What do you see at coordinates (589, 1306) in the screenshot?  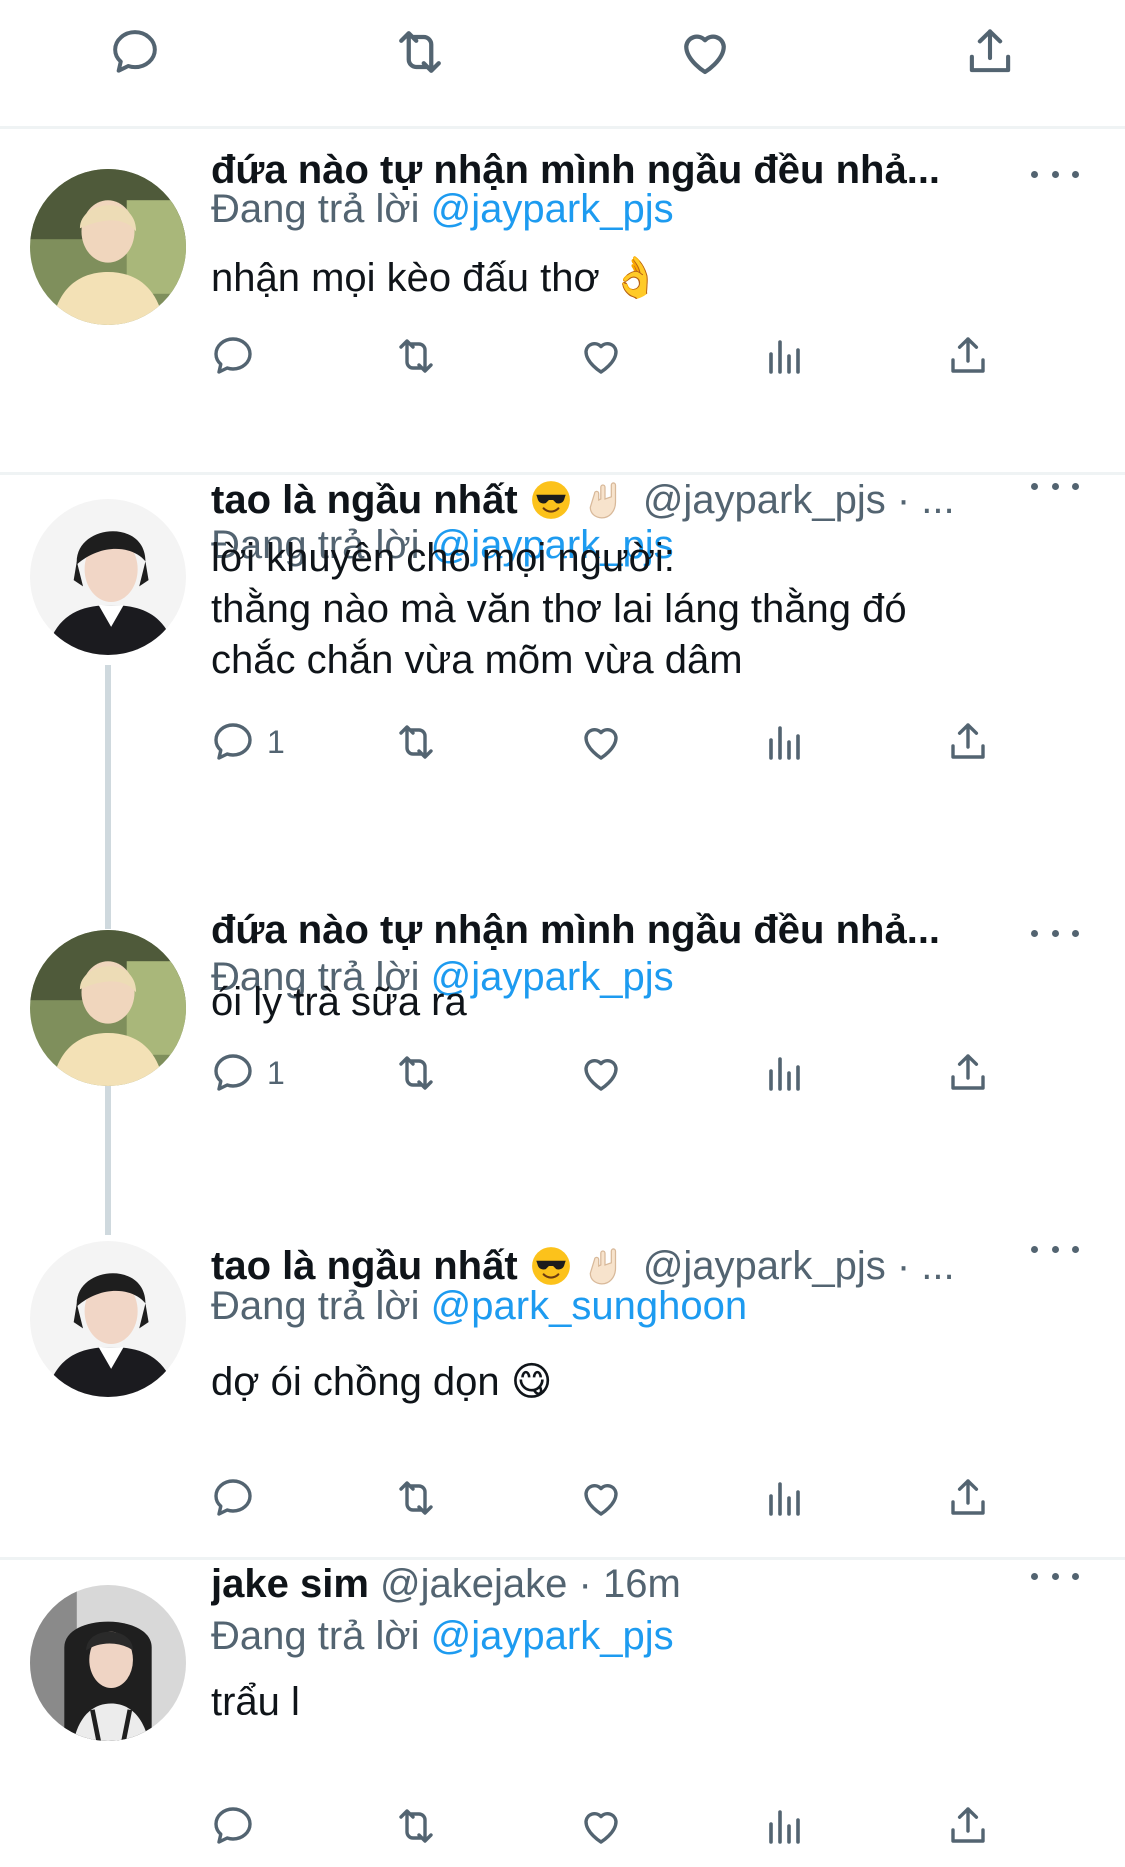 I see `reply-mention-link: @park_sunghoon` at bounding box center [589, 1306].